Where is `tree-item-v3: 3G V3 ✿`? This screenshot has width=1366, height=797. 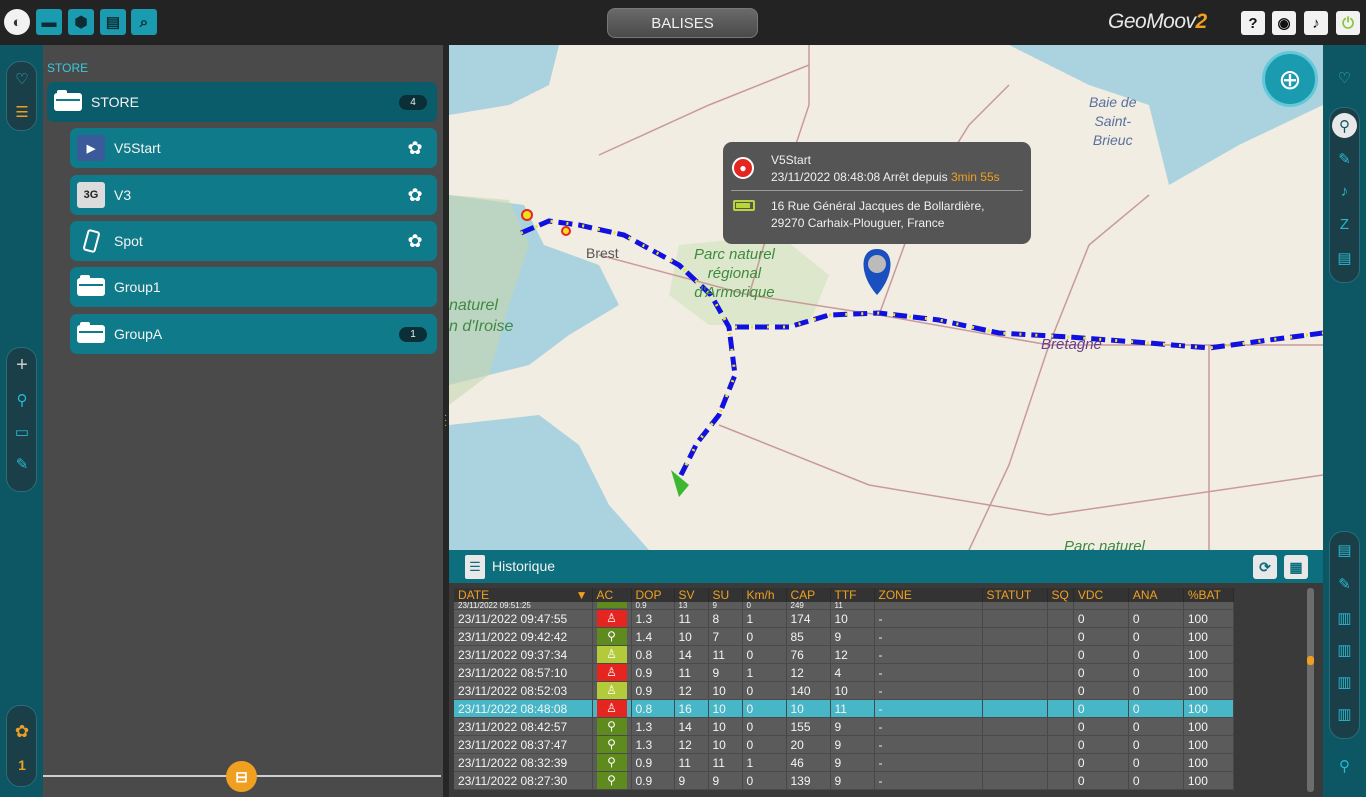
tree-item-v3: 3G V3 ✿ is located at coordinates (253, 195).